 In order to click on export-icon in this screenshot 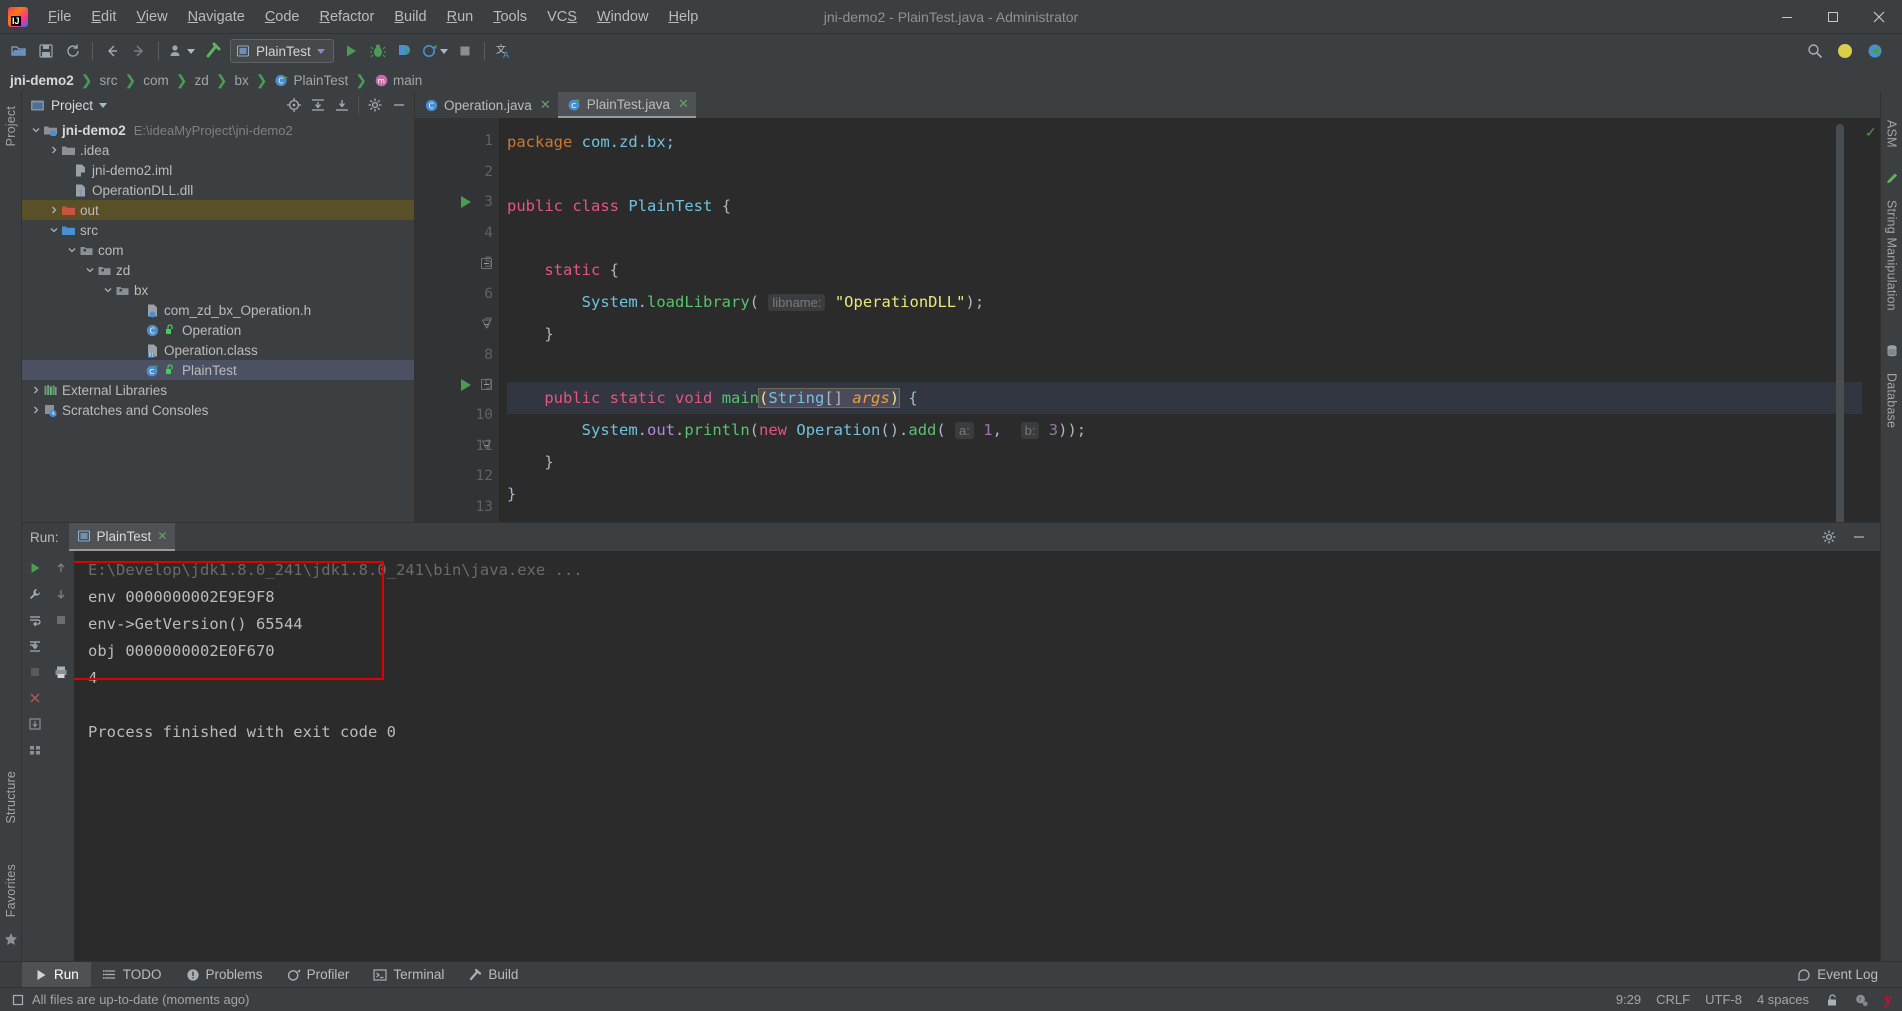, I will do `click(35, 724)`.